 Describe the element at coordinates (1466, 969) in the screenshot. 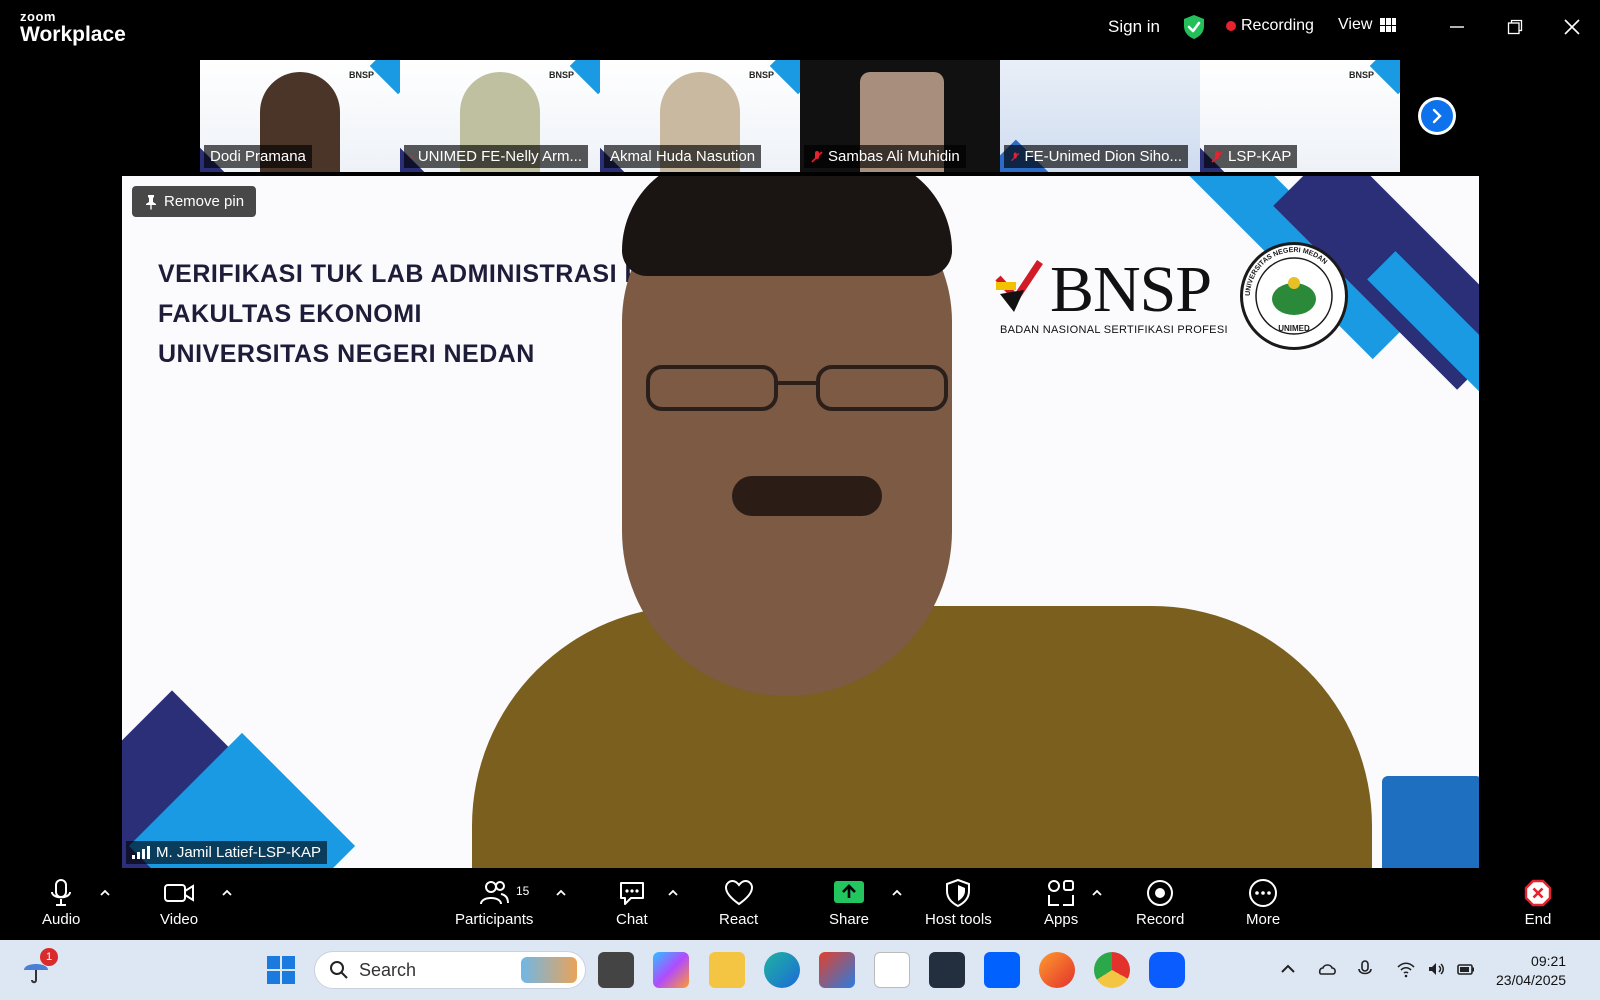

I see `battery-icon` at that location.